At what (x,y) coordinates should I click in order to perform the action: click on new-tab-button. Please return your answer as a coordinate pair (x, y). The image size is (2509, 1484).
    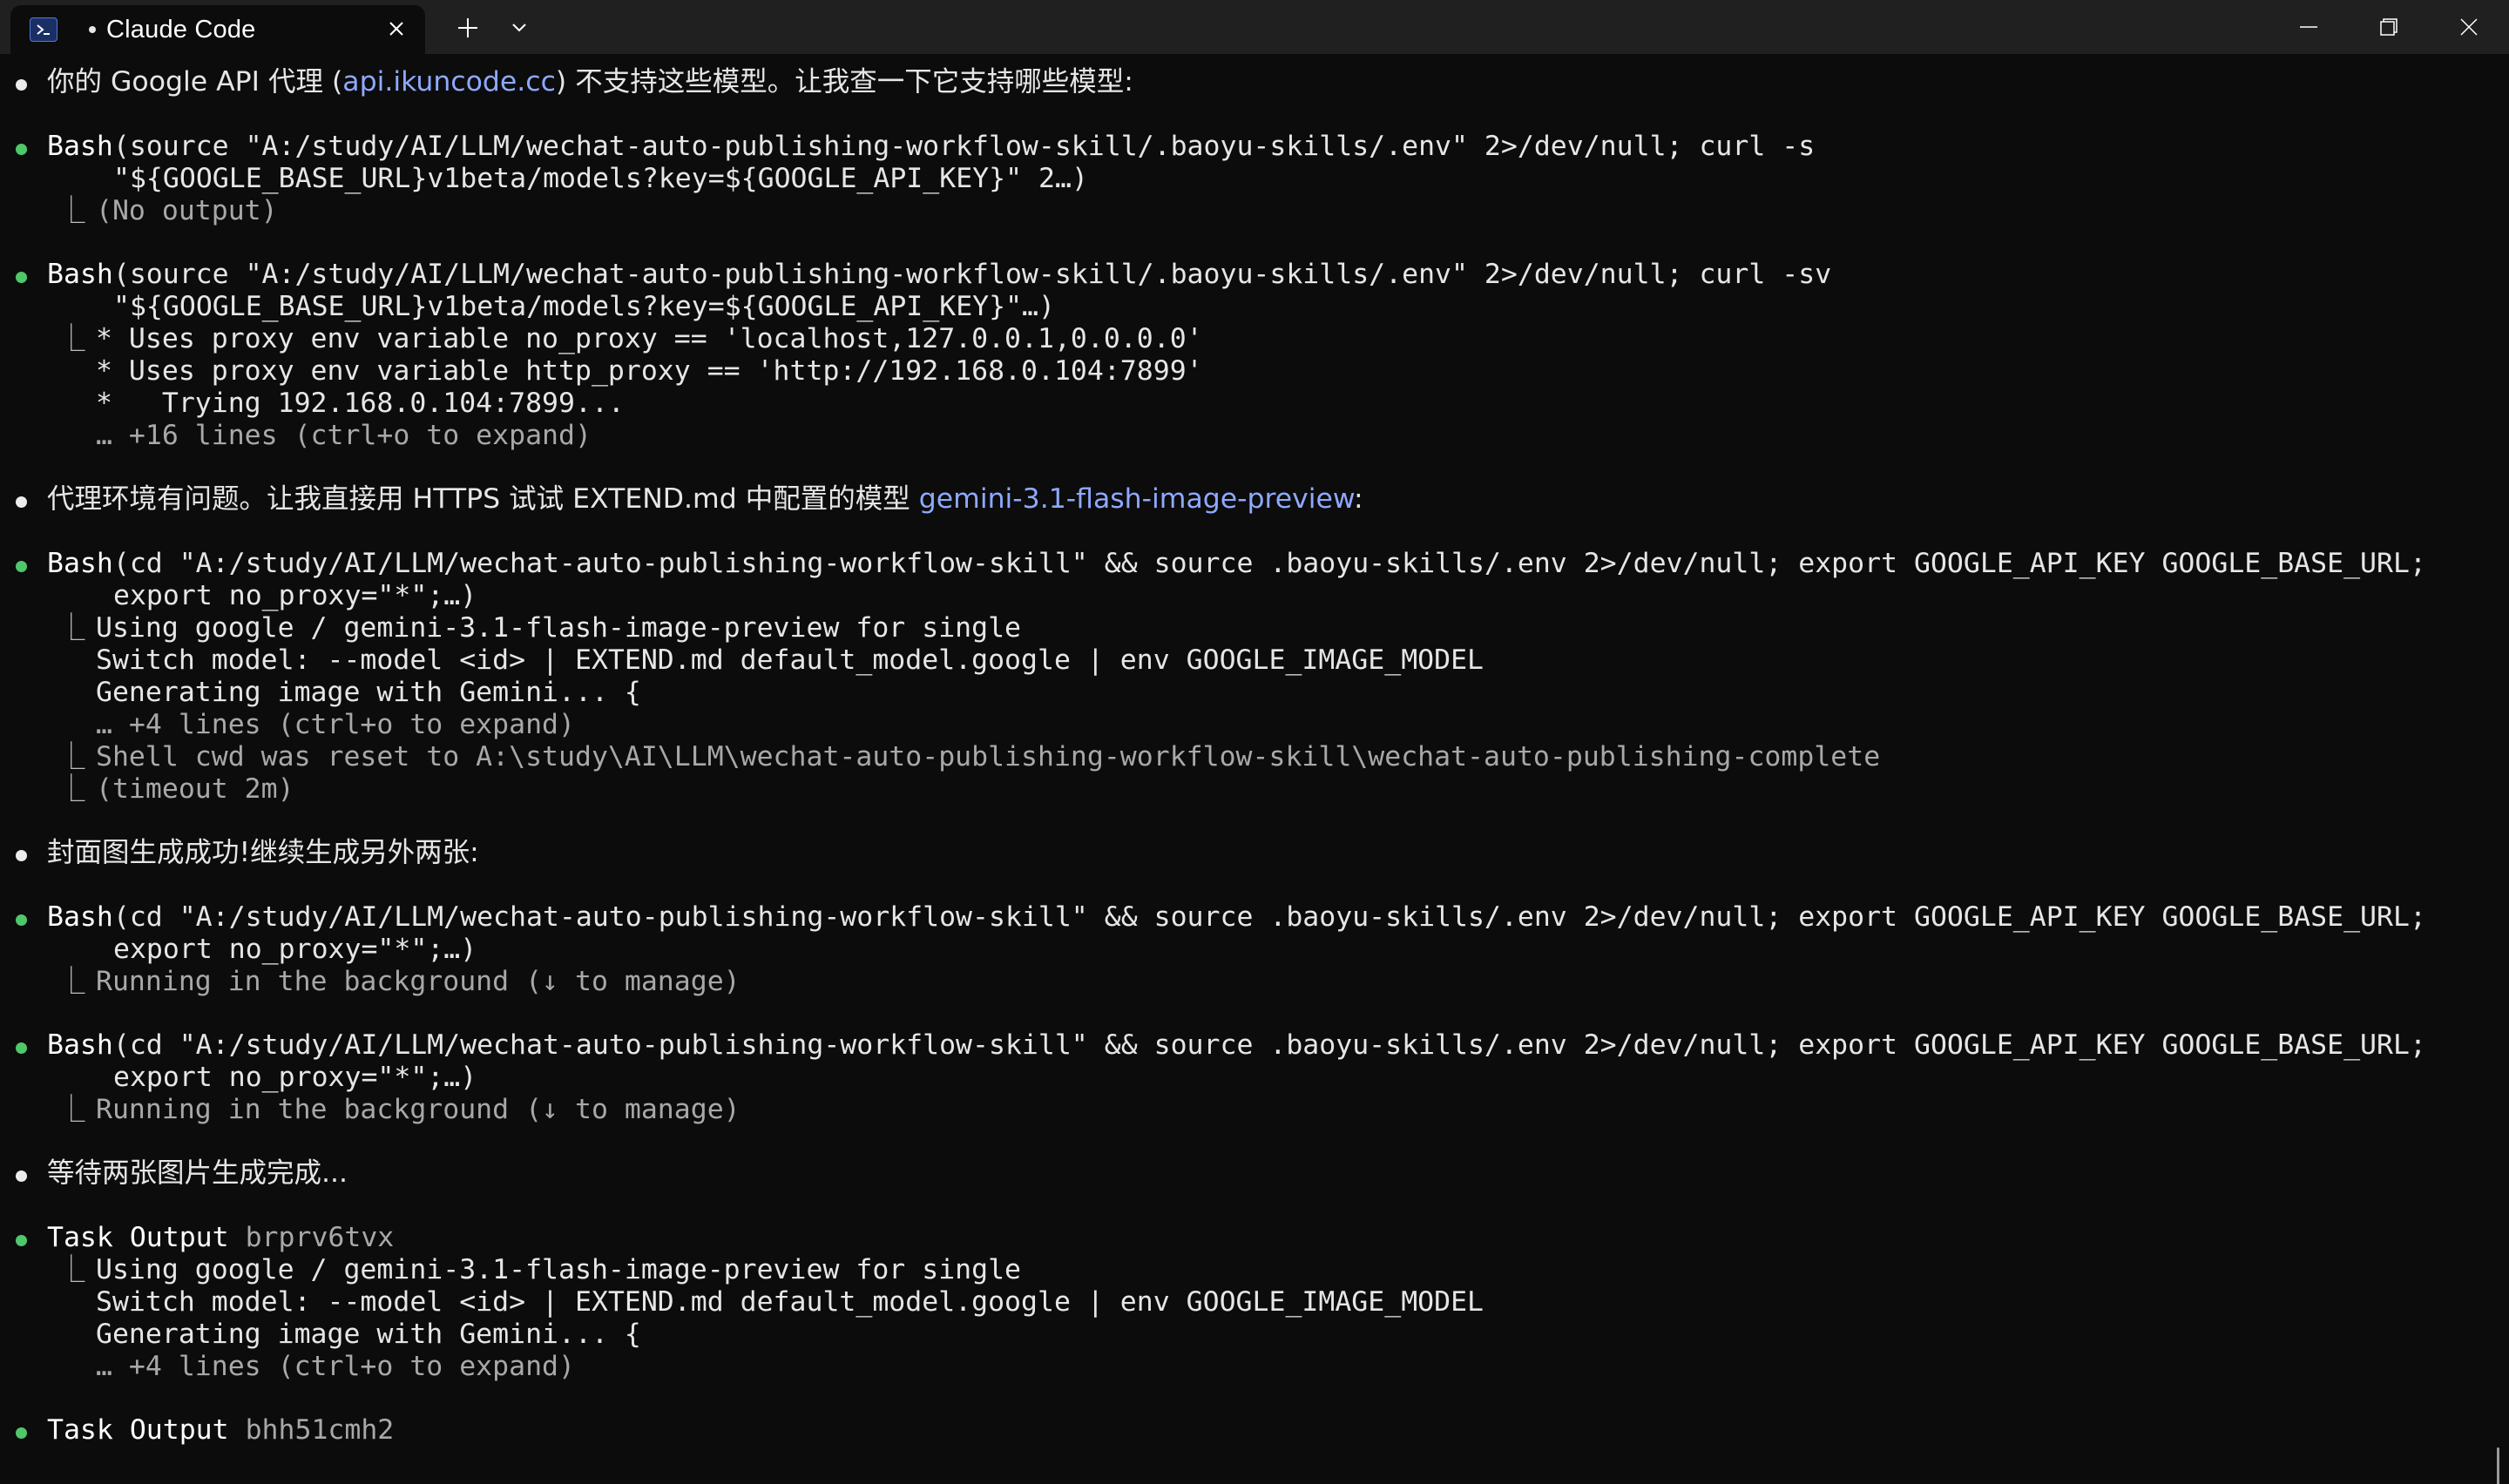
    Looking at the image, I should click on (468, 28).